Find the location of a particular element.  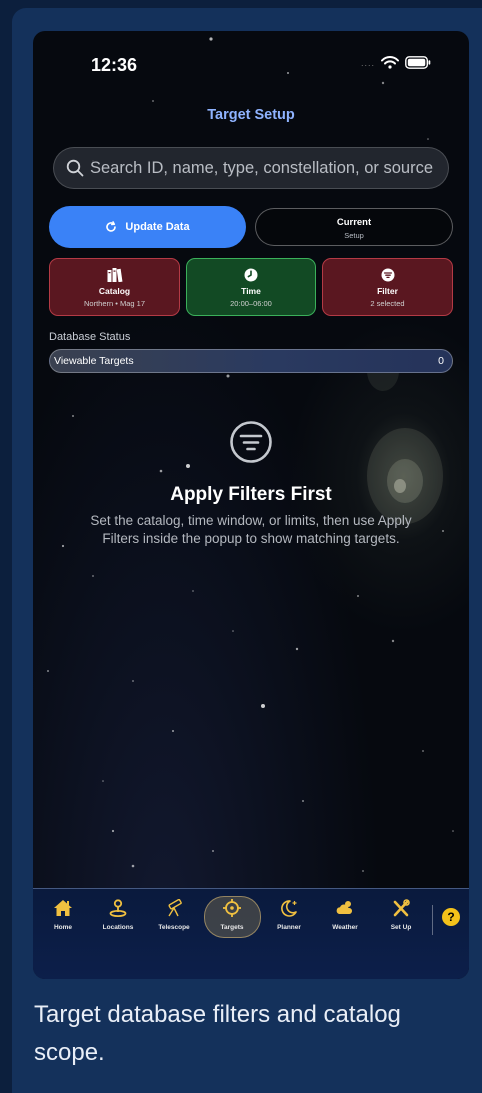

catalog-tile-subtitle: Northern • Mag 17 is located at coordinates (114, 303).